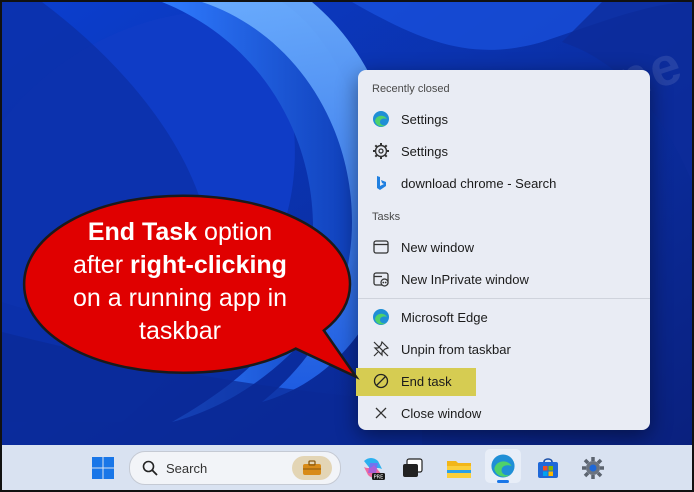 The height and width of the screenshot is (492, 694). I want to click on menu-item-label: End task, so click(426, 381).